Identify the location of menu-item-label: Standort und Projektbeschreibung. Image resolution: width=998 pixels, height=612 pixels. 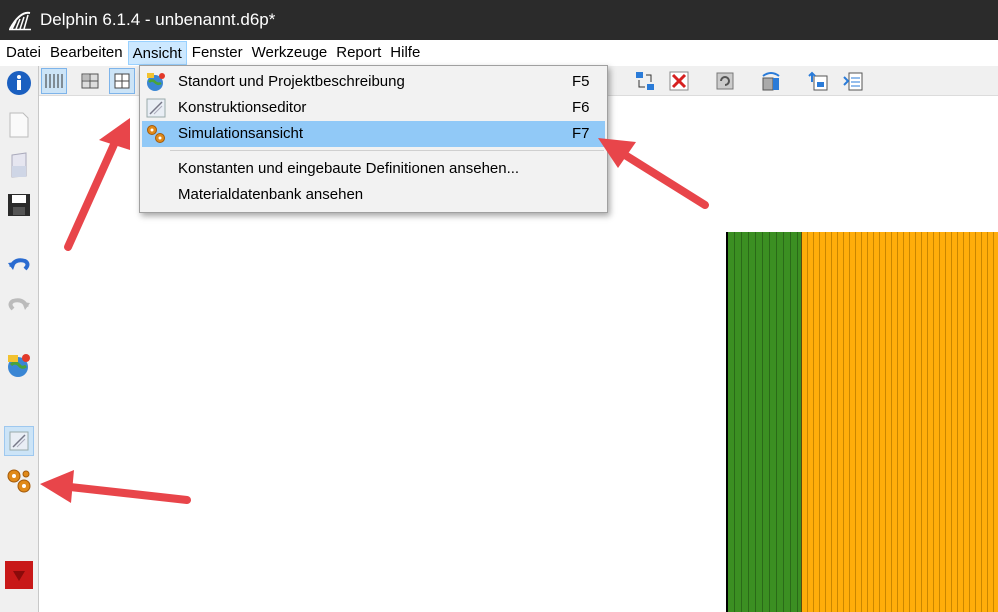
(291, 81).